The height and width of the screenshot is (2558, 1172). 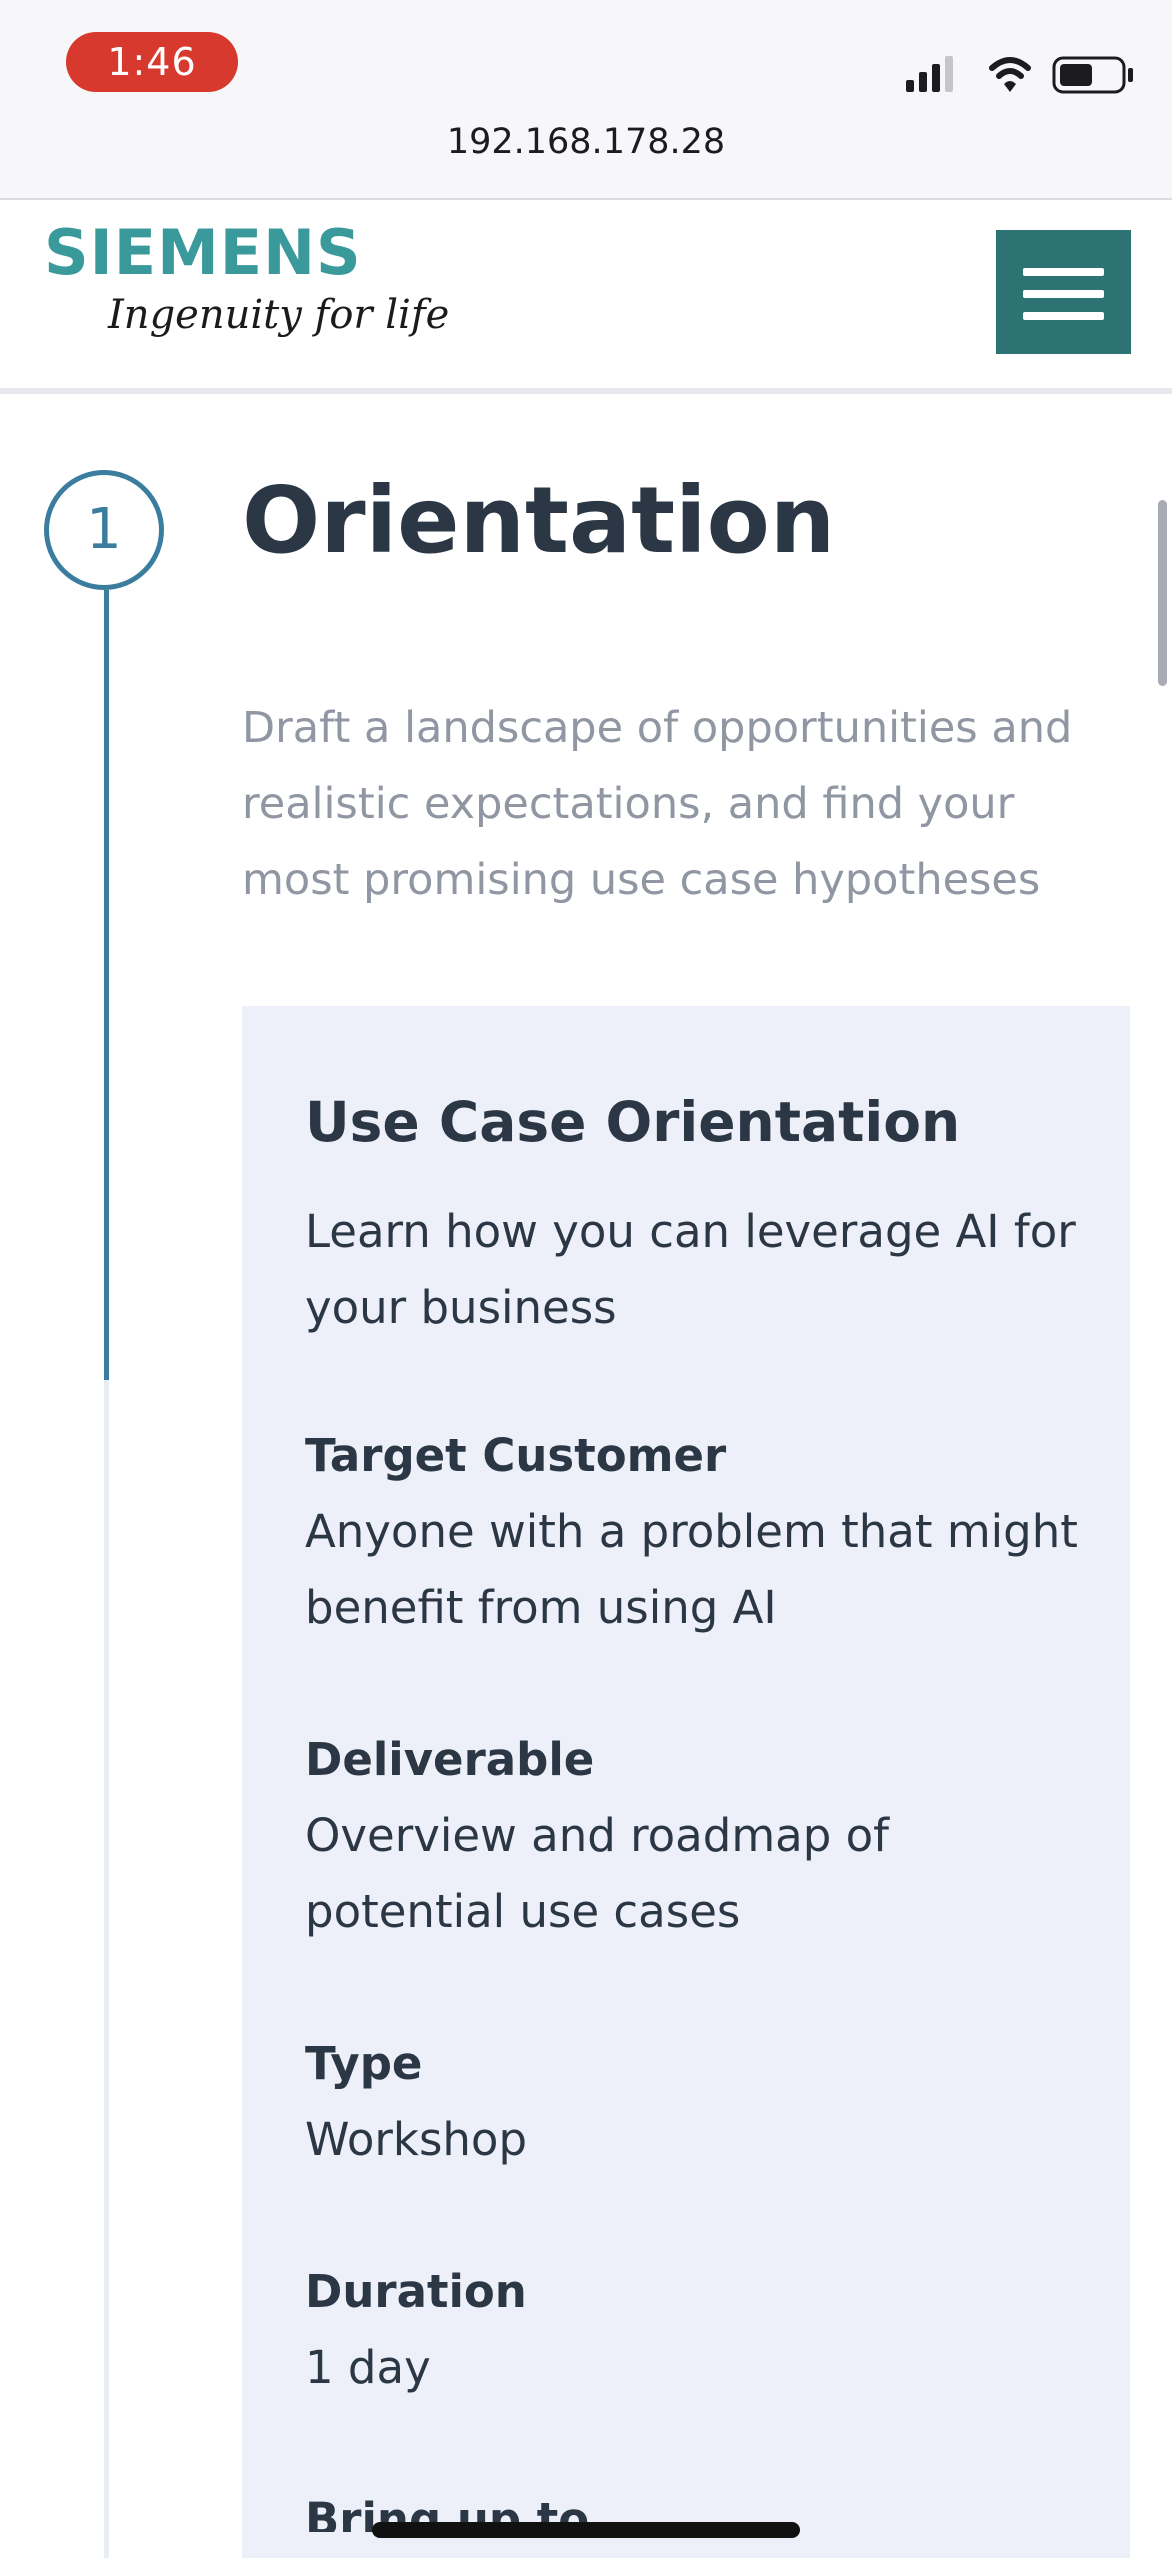 I want to click on field-type: Type Workshop, so click(x=700, y=2102).